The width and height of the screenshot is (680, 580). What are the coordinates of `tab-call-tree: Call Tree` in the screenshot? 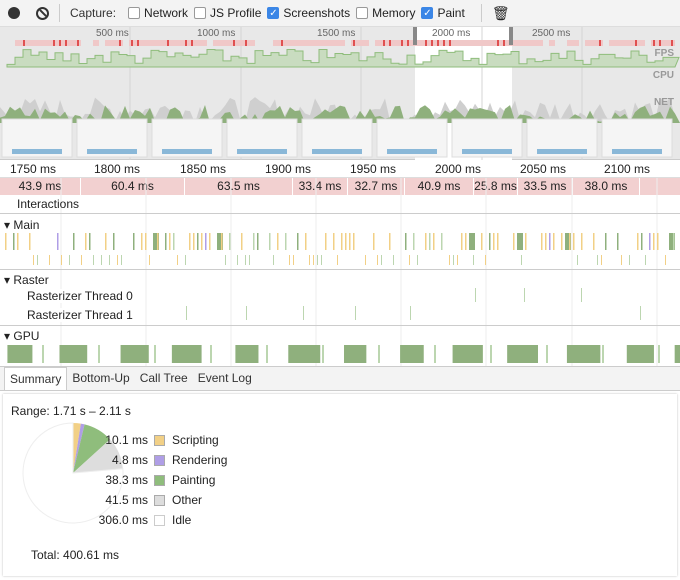 It's located at (164, 378).